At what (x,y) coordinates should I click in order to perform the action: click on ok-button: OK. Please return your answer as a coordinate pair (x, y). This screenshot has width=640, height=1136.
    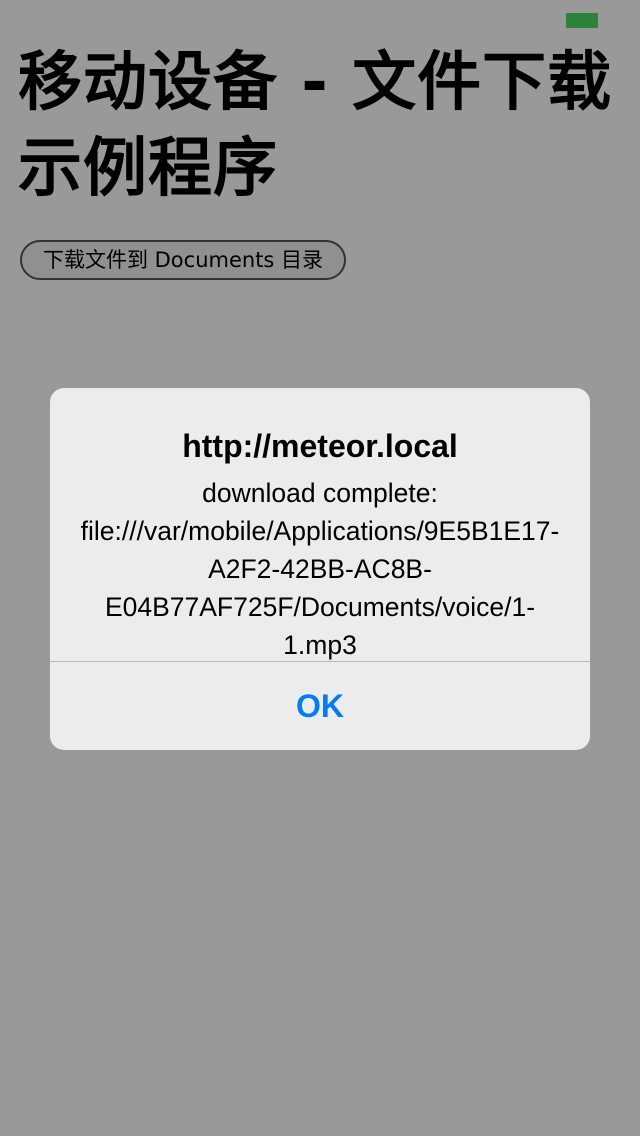
    Looking at the image, I should click on (320, 706).